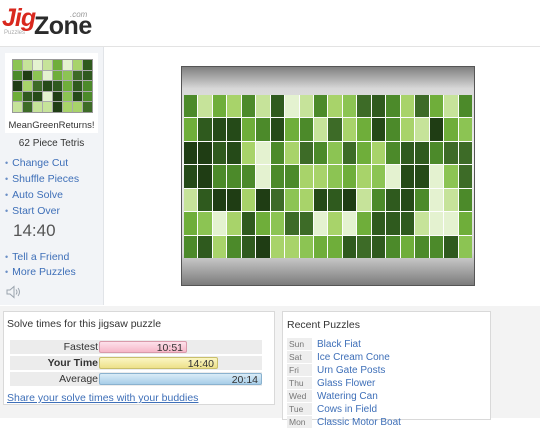  Describe the element at coordinates (344, 383) in the screenshot. I see `recent-puzzle-item: Thu Glass Flower` at that location.